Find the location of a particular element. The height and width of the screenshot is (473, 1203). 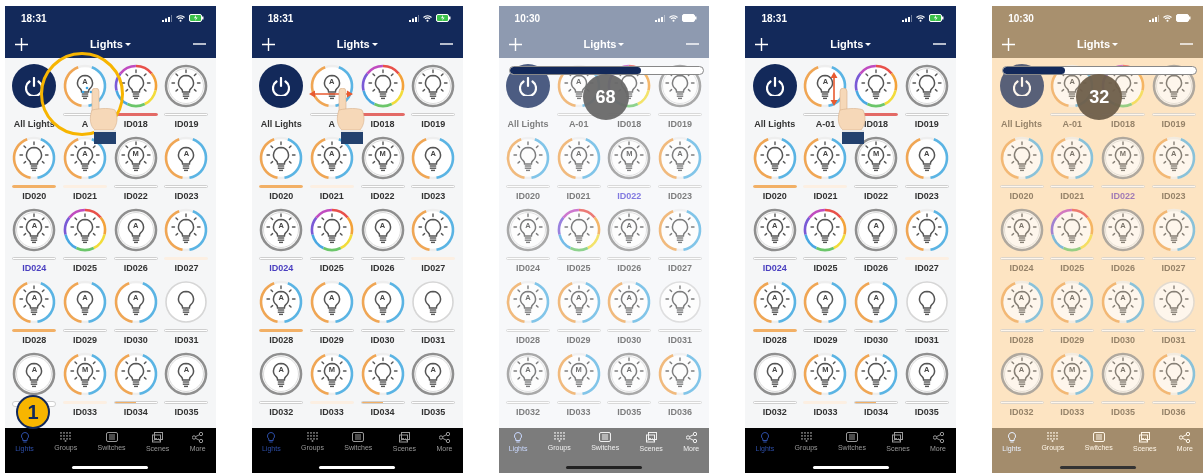

signal-icon is located at coordinates (907, 18).